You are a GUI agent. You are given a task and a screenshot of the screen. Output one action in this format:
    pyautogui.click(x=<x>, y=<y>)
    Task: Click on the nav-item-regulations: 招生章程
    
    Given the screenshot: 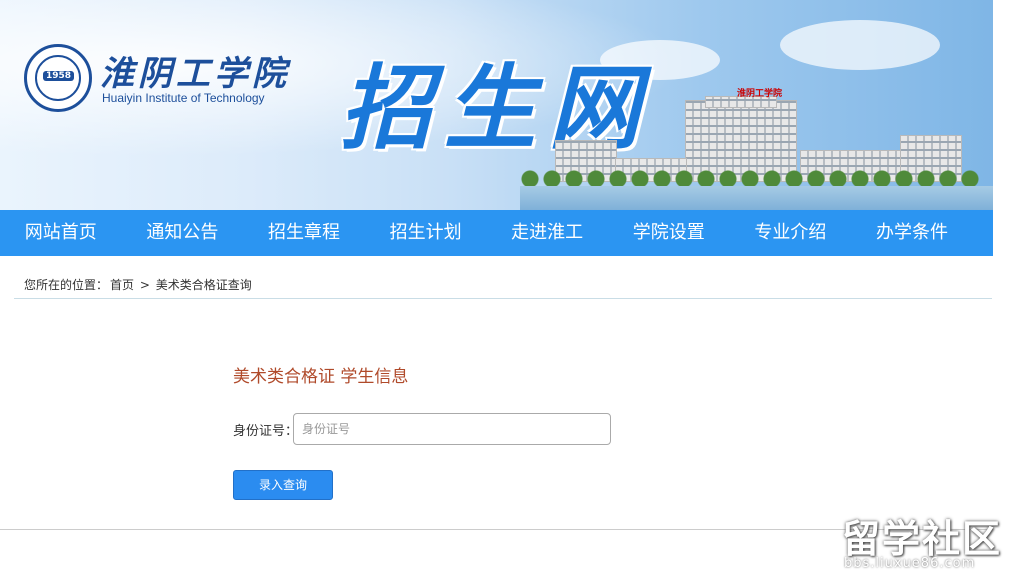 What is the action you would take?
    pyautogui.click(x=304, y=233)
    